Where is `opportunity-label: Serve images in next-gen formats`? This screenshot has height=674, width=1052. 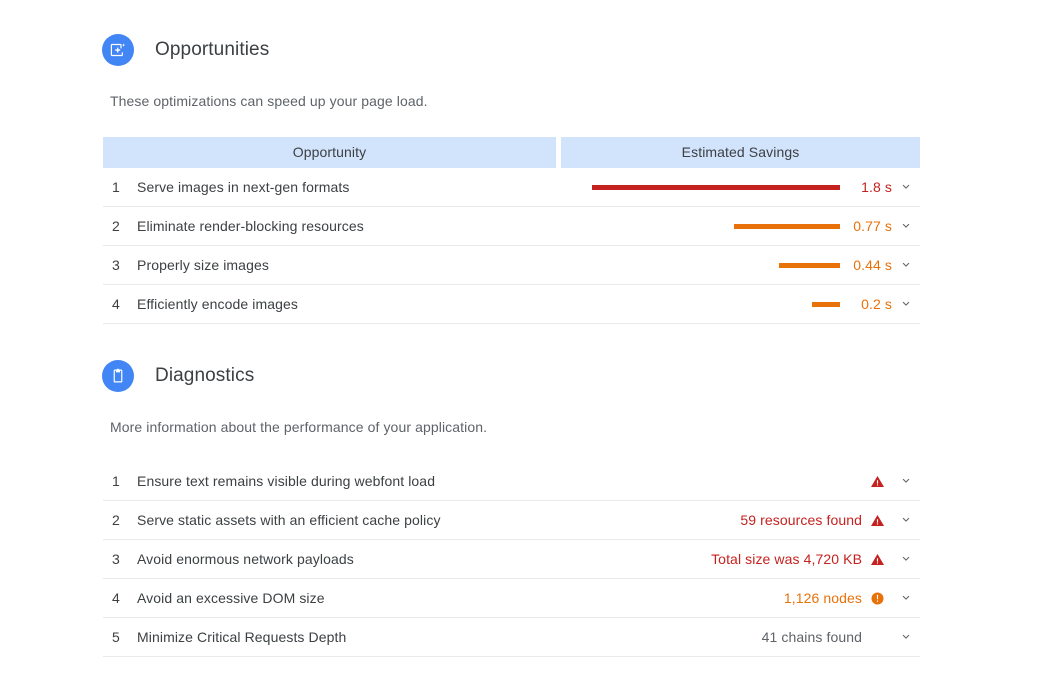
opportunity-label: Serve images in next-gen formats is located at coordinates (361, 187).